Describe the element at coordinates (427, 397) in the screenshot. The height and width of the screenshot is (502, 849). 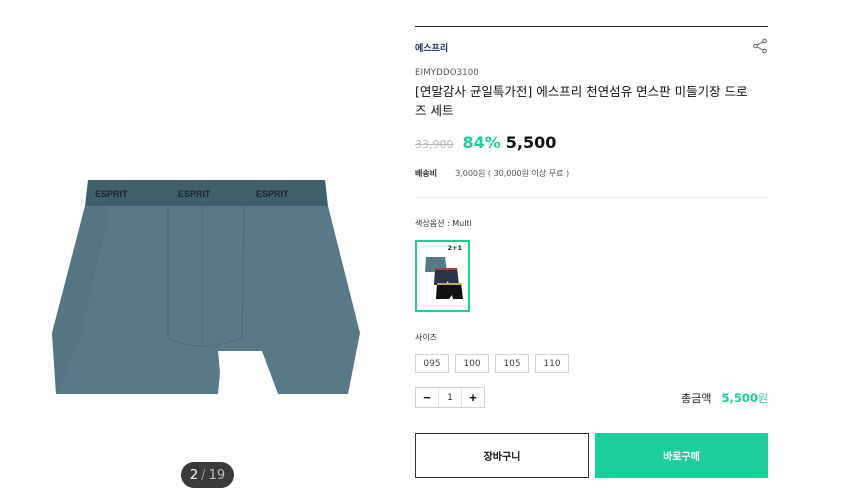
I see `decrease-quantity-button: −` at that location.